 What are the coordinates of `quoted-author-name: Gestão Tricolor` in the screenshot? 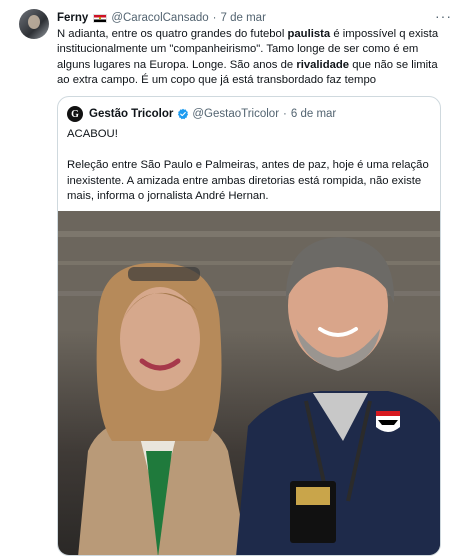 It's located at (131, 114).